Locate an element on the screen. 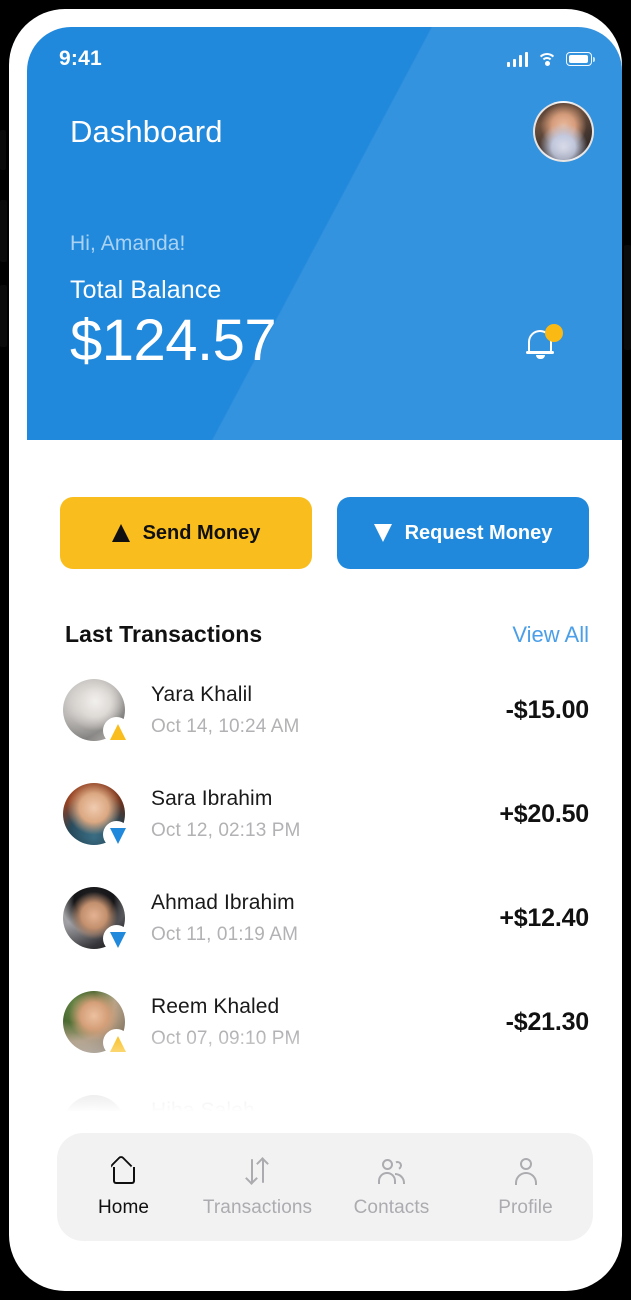 The width and height of the screenshot is (631, 1300). status-icons is located at coordinates (551, 59).